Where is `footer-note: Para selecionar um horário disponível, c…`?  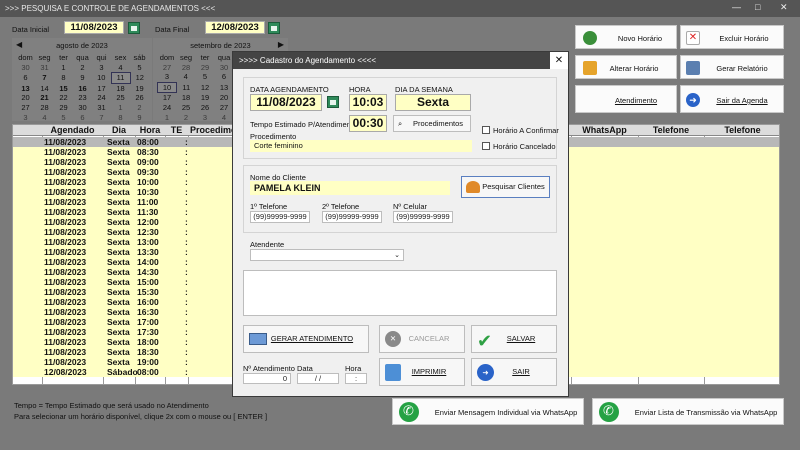
footer-note: Para selecionar um horário disponível, c… is located at coordinates (141, 416).